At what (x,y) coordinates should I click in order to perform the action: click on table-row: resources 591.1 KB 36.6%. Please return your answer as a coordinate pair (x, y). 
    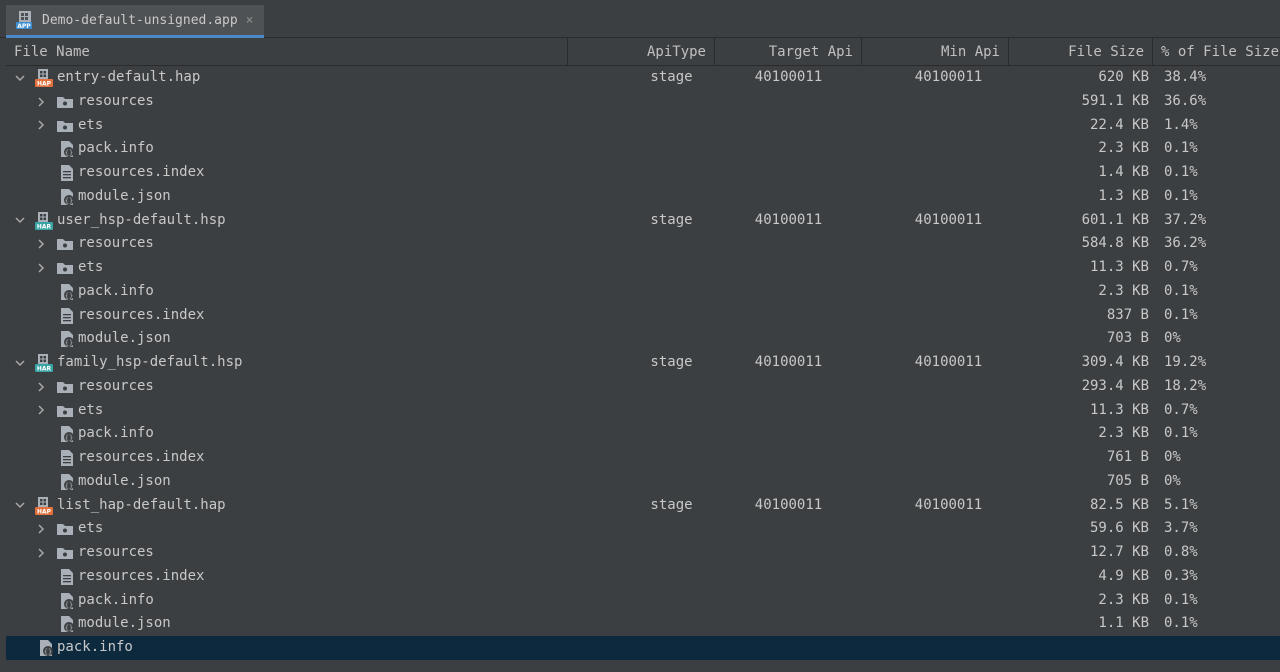
    Looking at the image, I should click on (643, 102).